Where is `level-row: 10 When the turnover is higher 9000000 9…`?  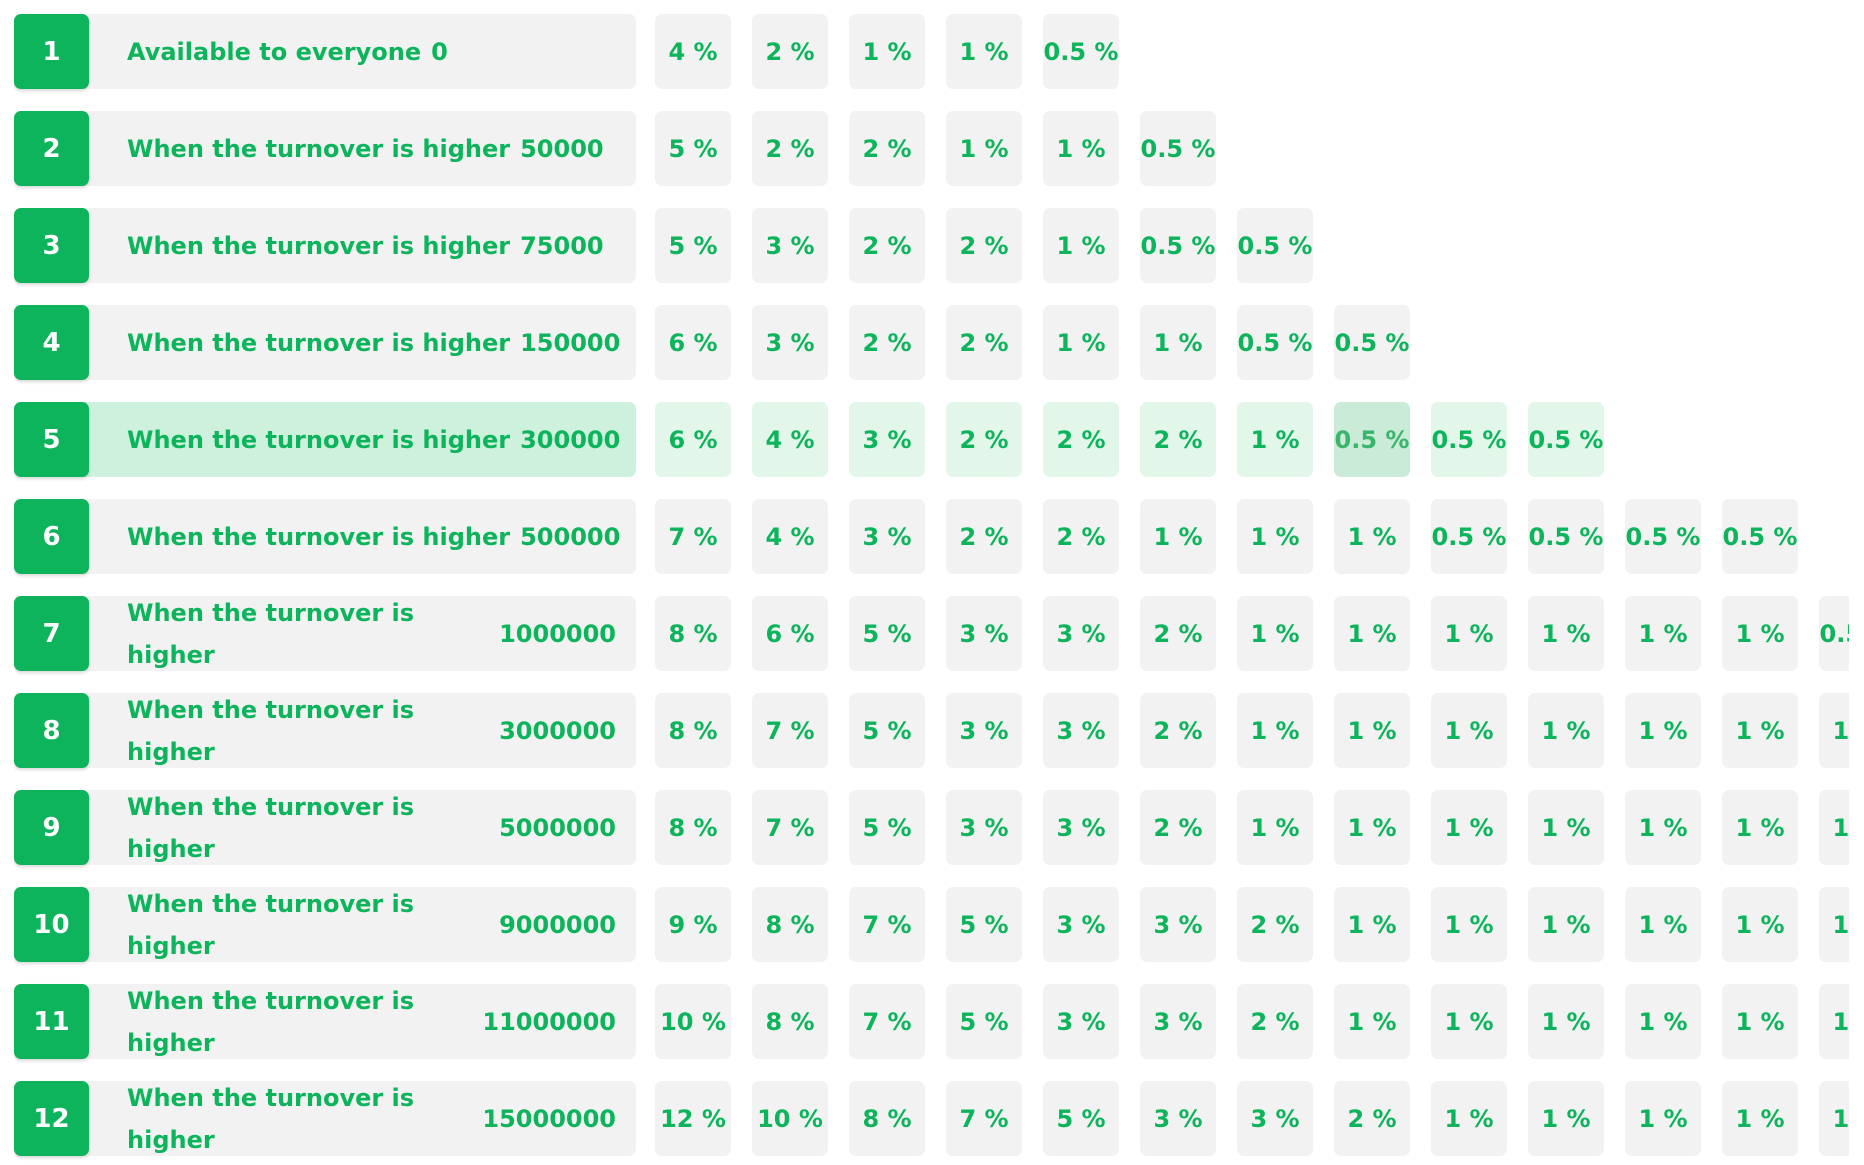
level-row: 10 When the turnover is higher 9000000 9… is located at coordinates (931, 924).